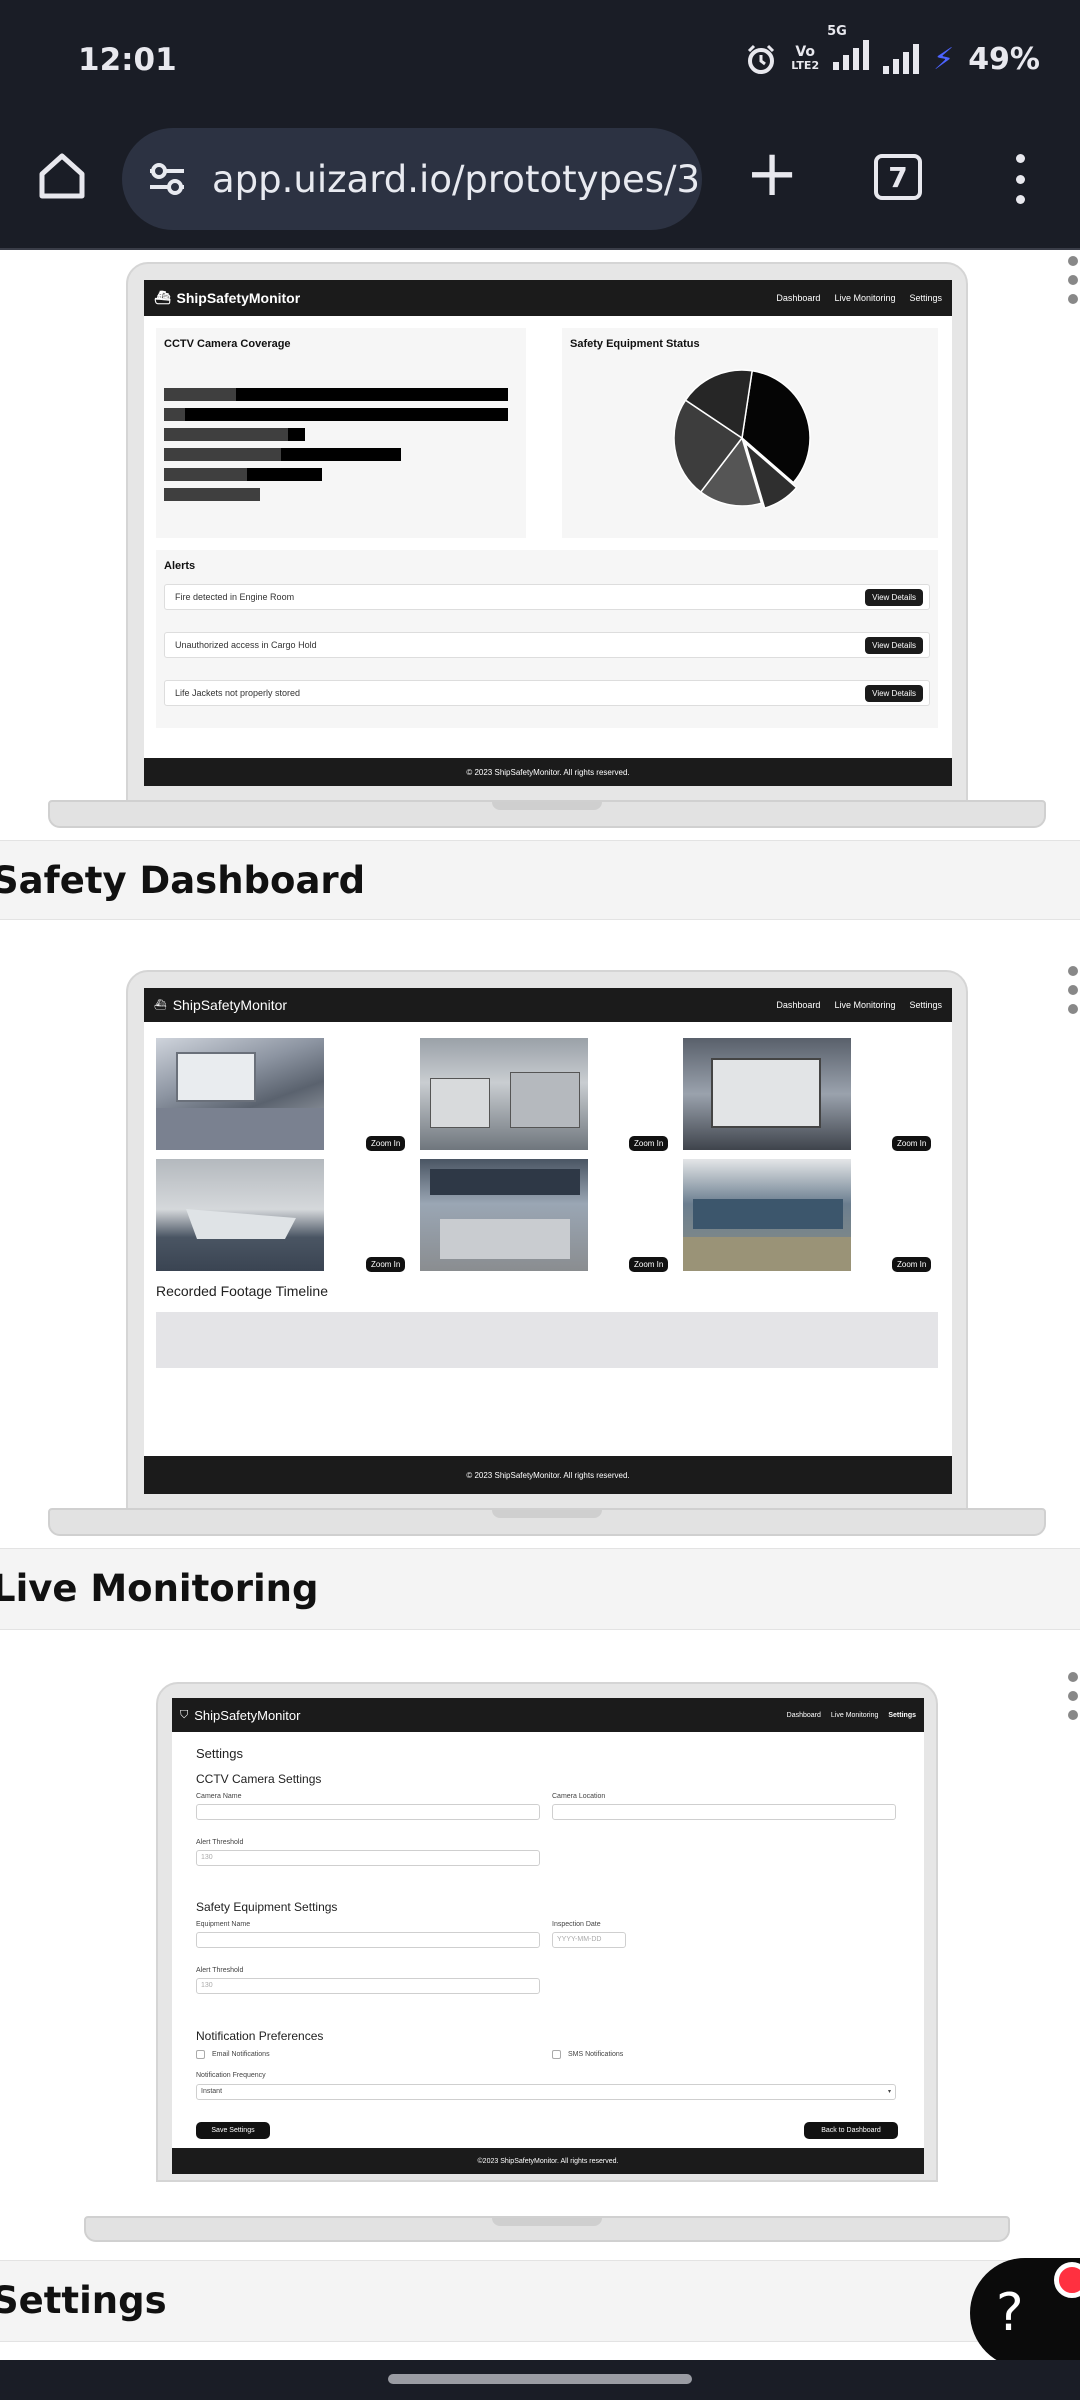 Image resolution: width=1080 pixels, height=2400 pixels. Describe the element at coordinates (761, 59) in the screenshot. I see `alarm-icon` at that location.